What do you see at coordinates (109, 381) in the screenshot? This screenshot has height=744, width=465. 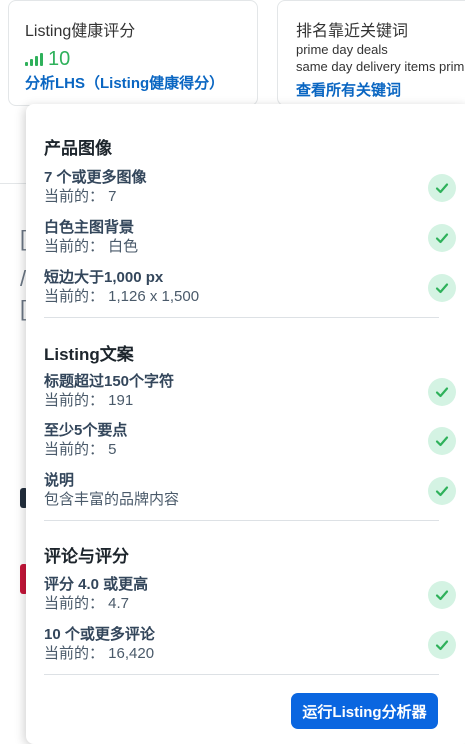 I see `item-label: 标题超过150个字符` at bounding box center [109, 381].